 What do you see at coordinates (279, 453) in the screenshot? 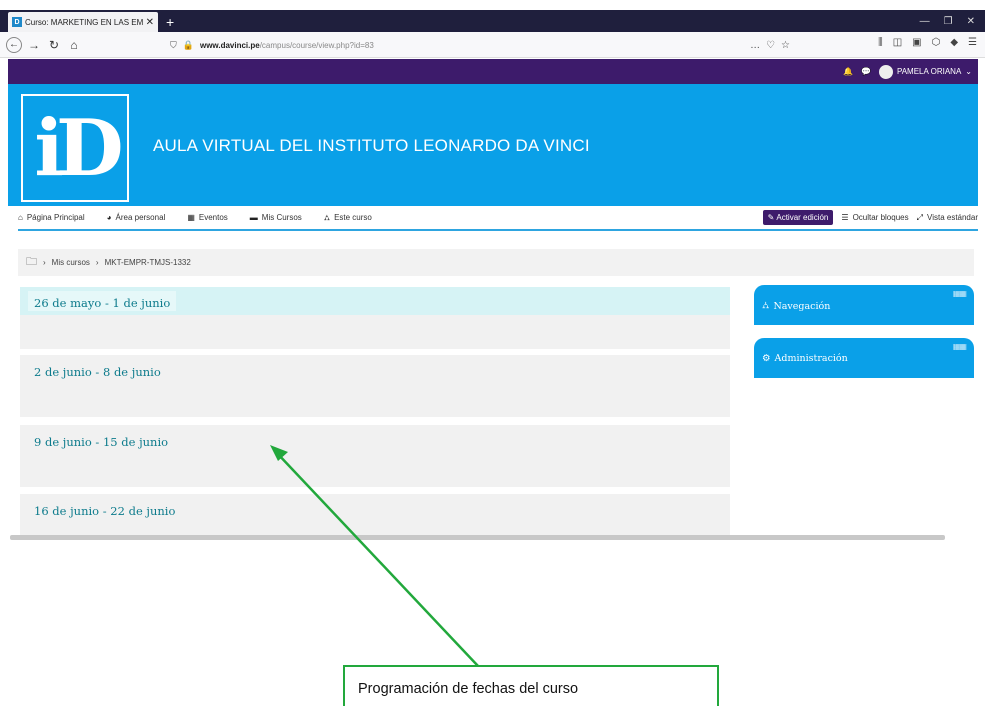
I see `arrow-head` at bounding box center [279, 453].